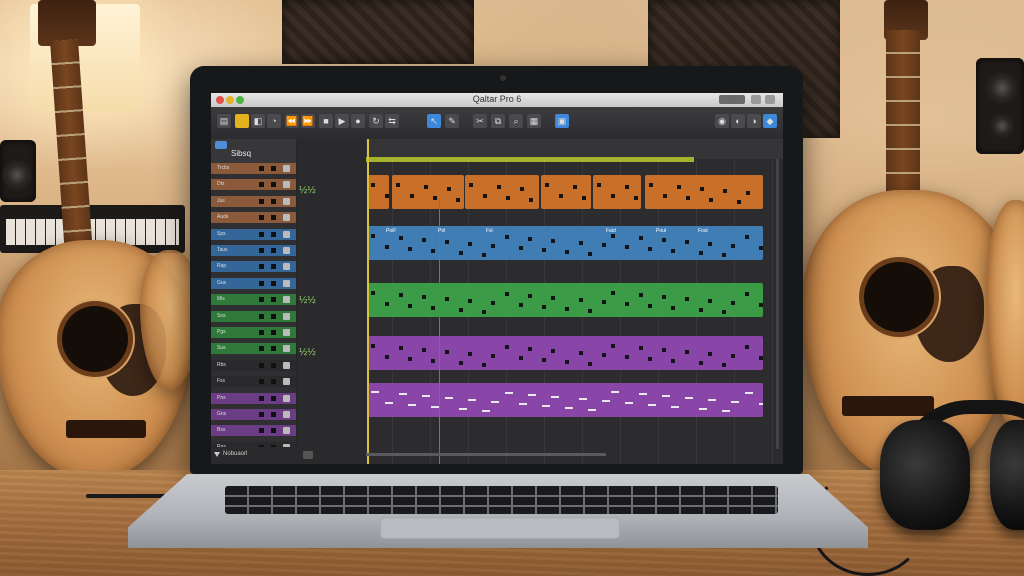 This screenshot has height=576, width=1024. What do you see at coordinates (754, 121) in the screenshot?
I see `browser-icon: ◑` at bounding box center [754, 121].